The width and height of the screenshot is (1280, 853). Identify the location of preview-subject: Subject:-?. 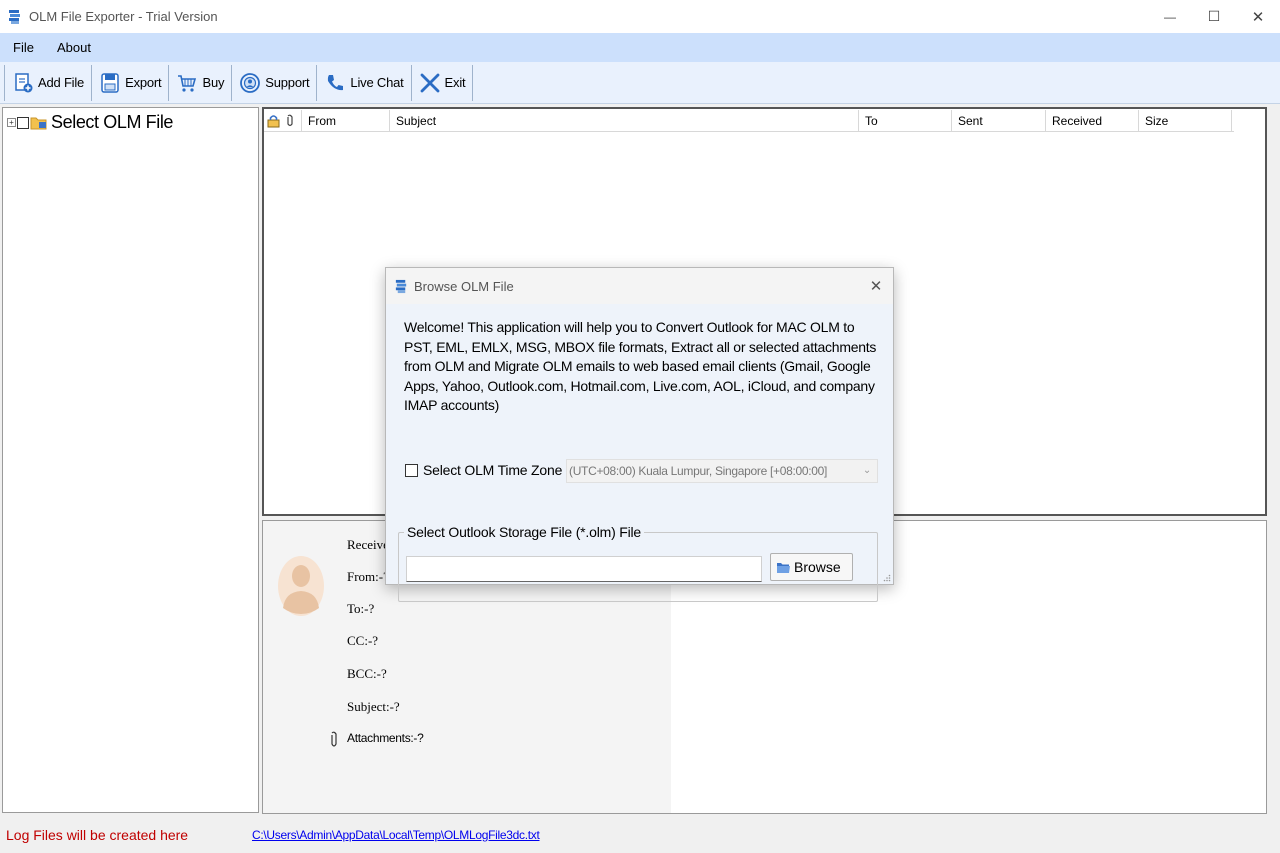
(373, 706).